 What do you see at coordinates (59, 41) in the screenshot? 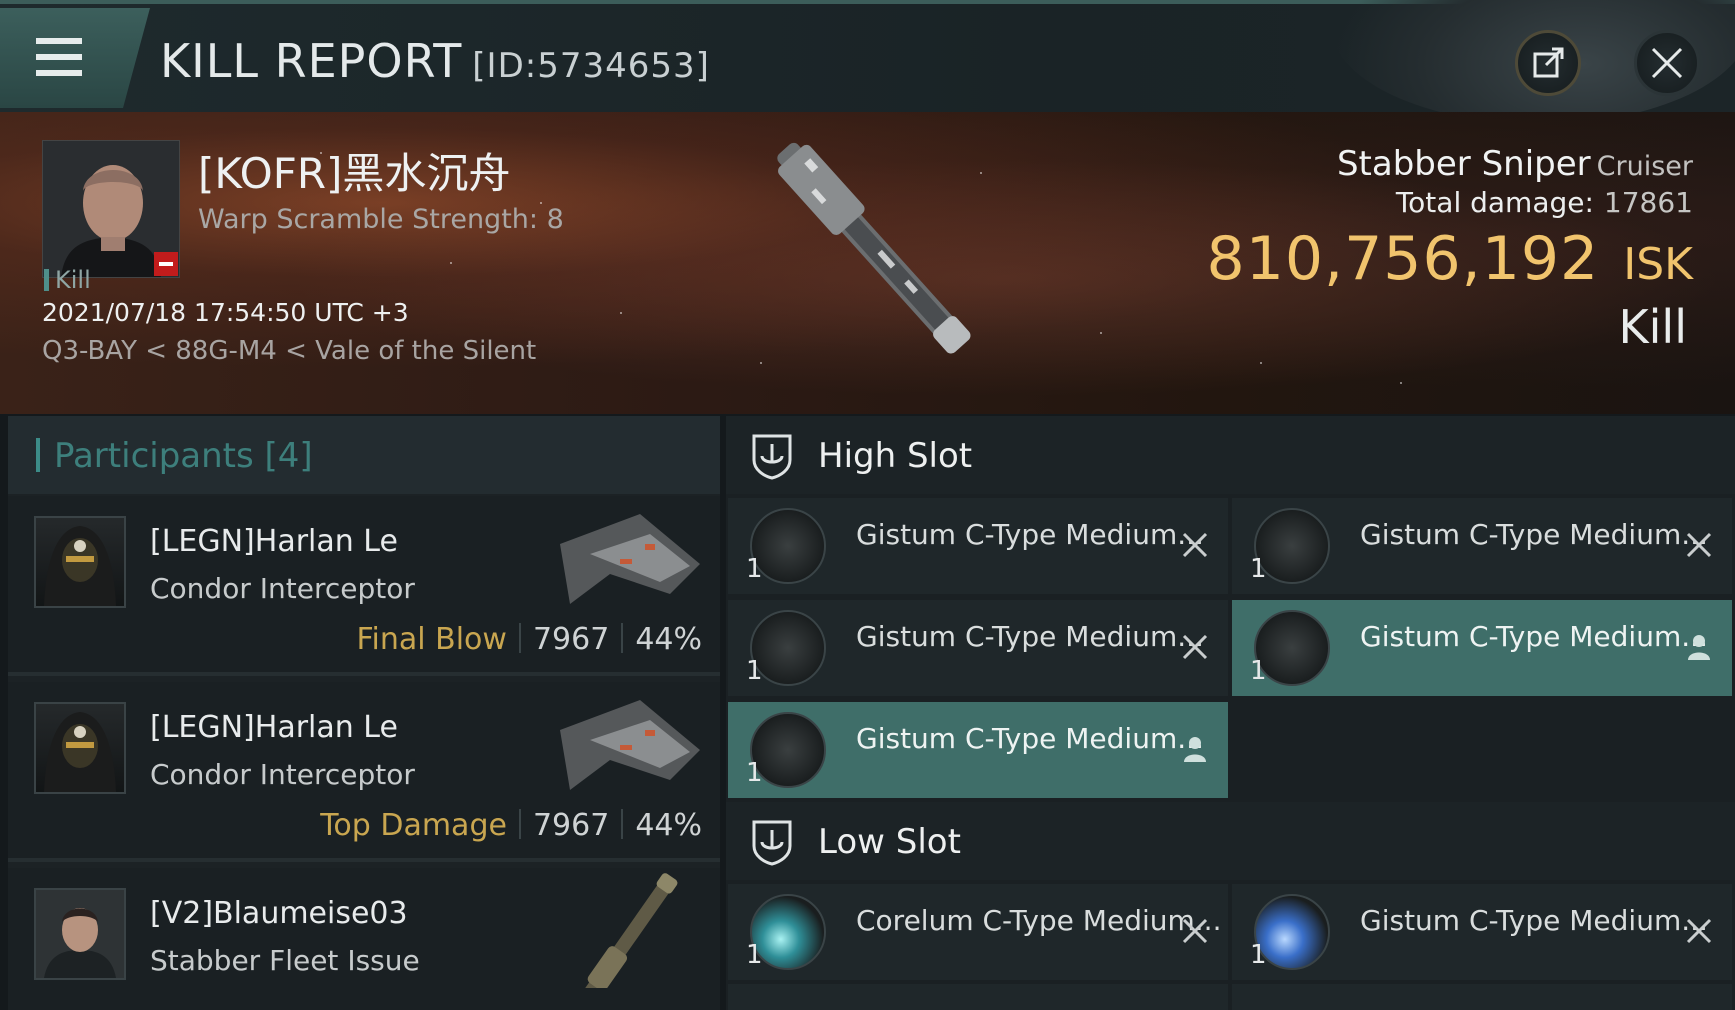
I see `hamburger-icon` at bounding box center [59, 41].